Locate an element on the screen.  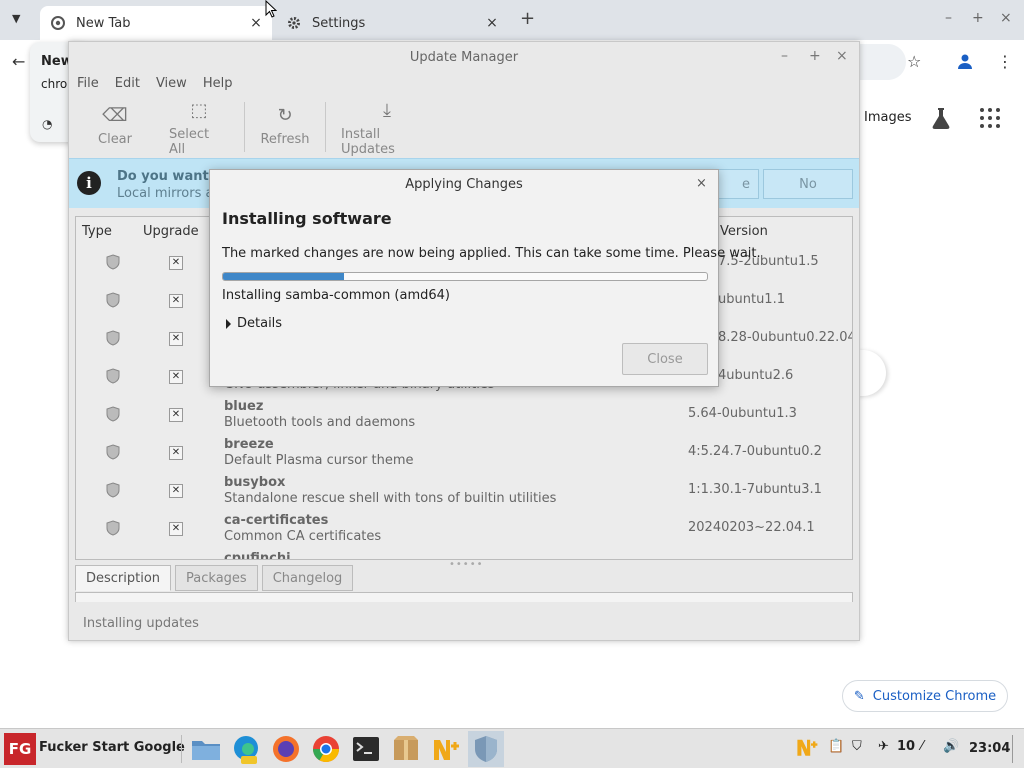
package-version: 4ubuntu2.6 is located at coordinates (756, 375).